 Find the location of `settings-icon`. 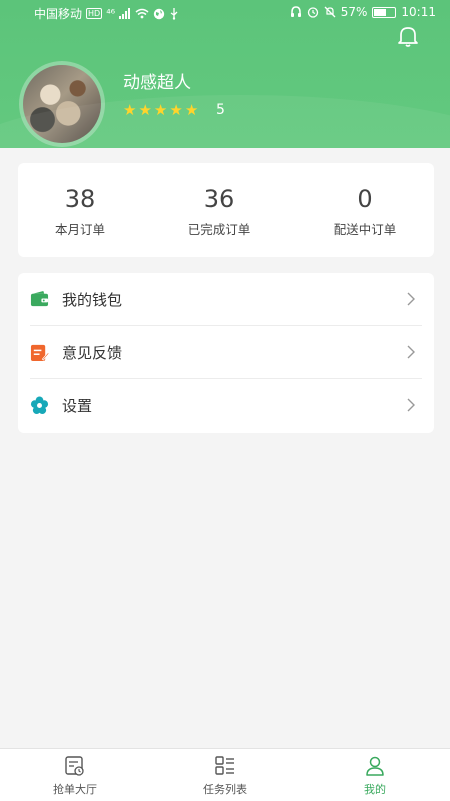

settings-icon is located at coordinates (39, 405).